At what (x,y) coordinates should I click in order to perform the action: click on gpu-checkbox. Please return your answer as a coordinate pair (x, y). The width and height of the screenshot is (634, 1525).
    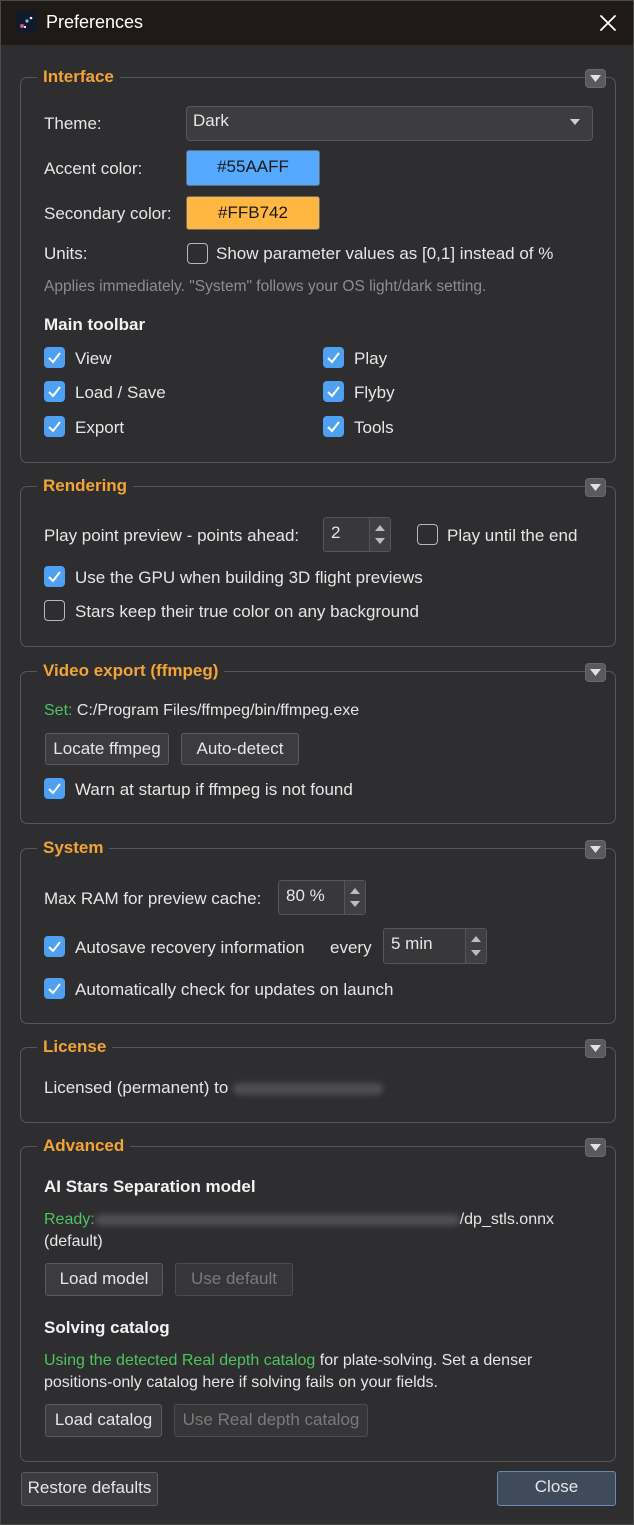
    Looking at the image, I should click on (54, 576).